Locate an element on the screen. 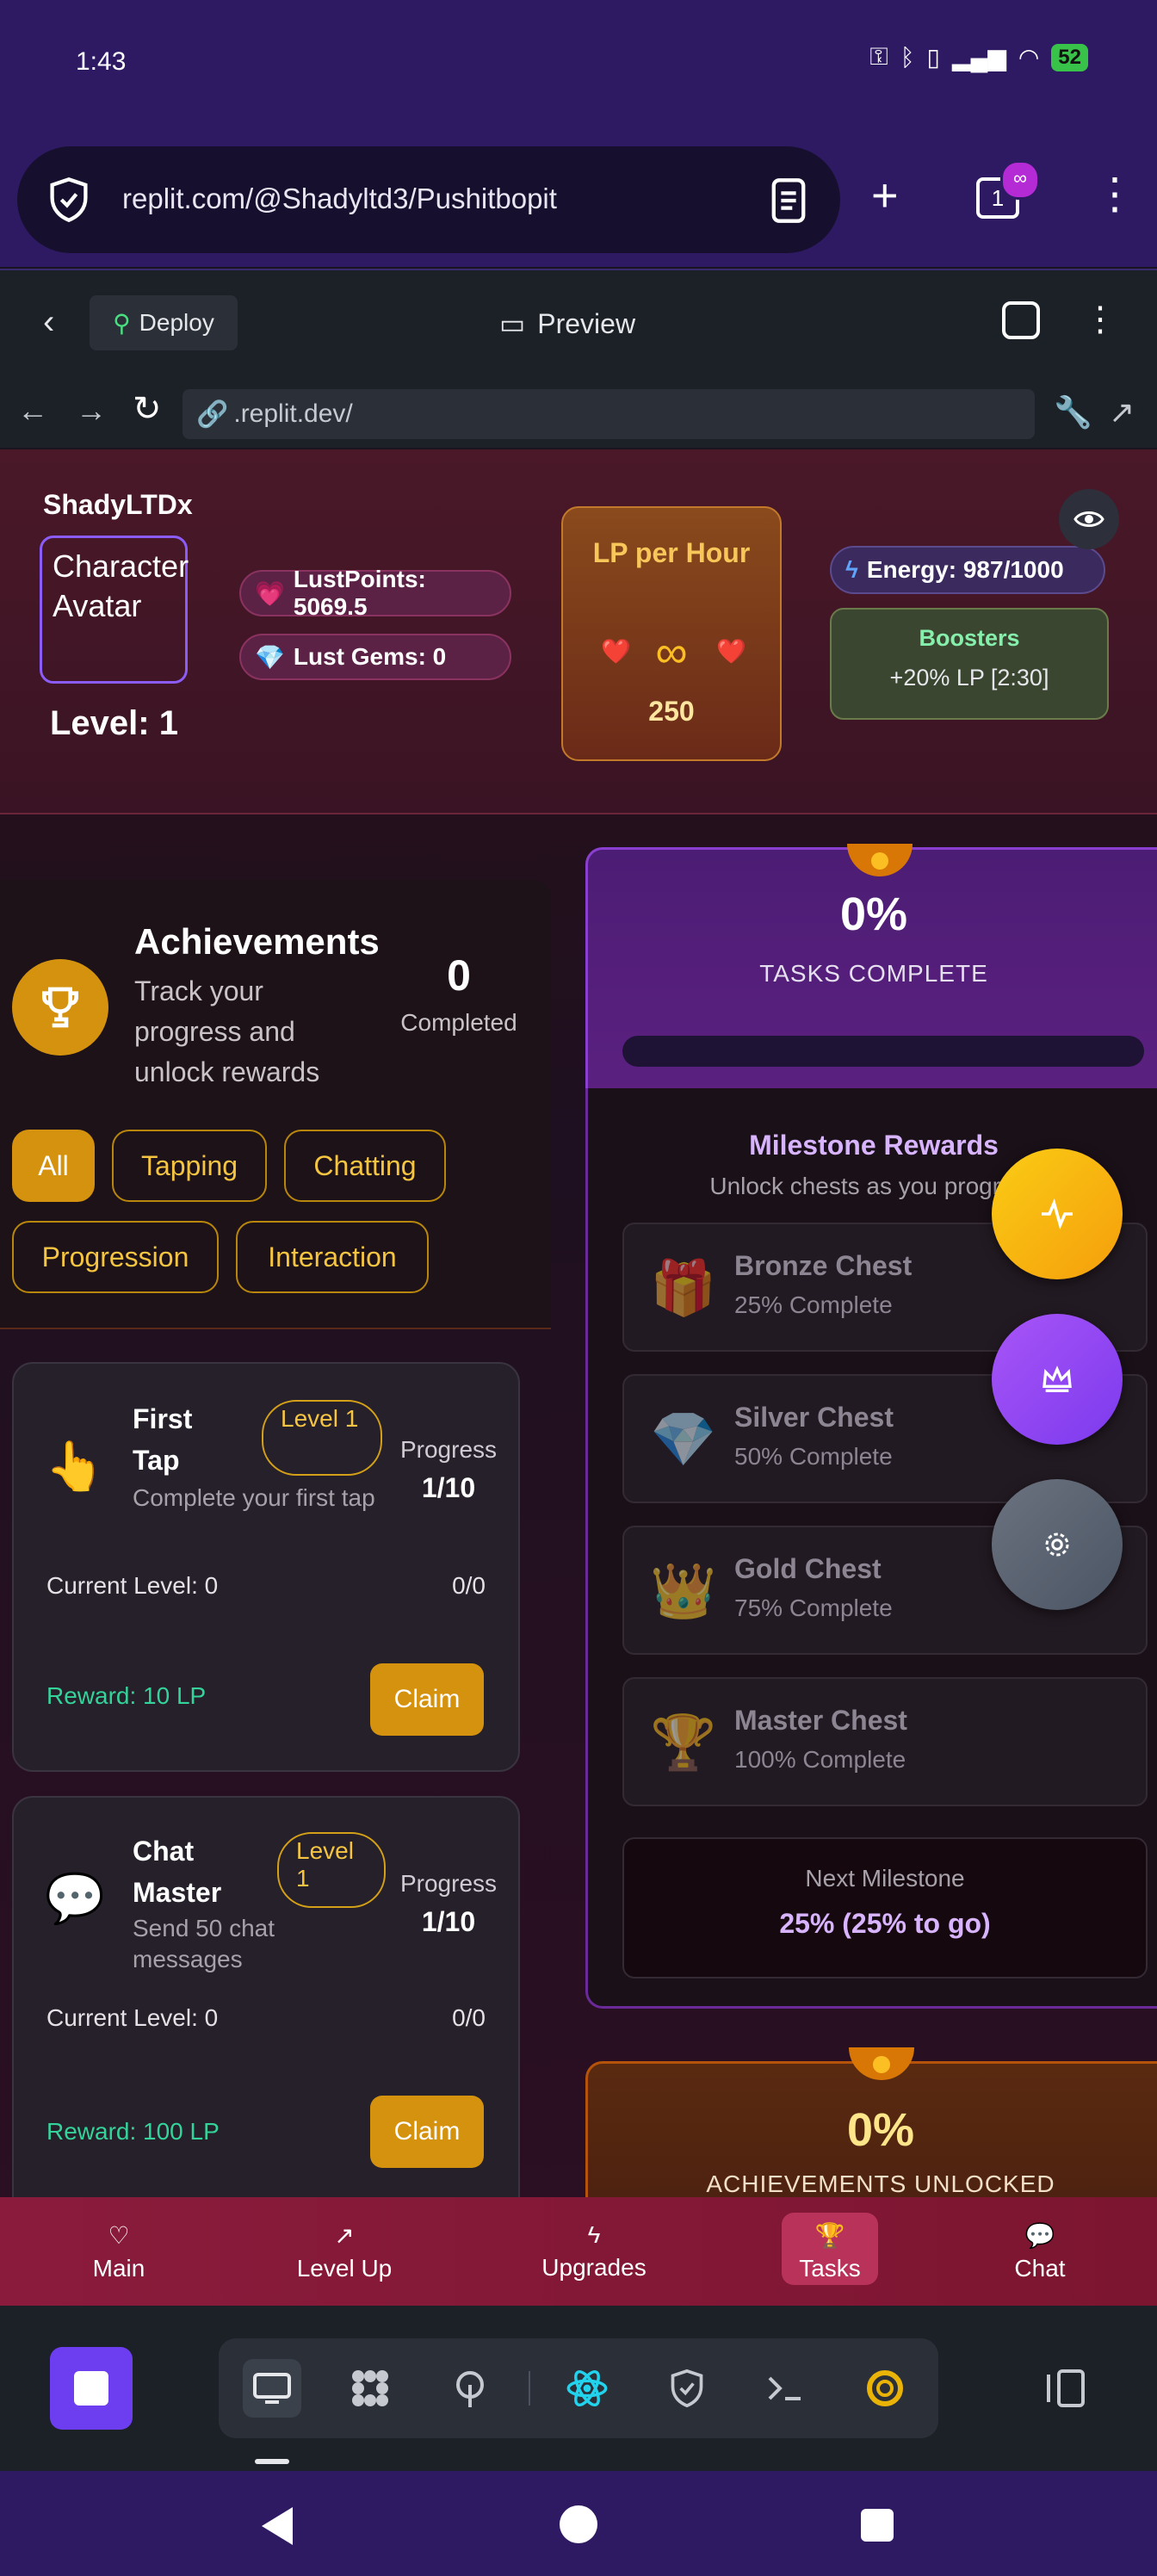 The image size is (1157, 2576). chest-name: Silver Chest is located at coordinates (814, 1417).